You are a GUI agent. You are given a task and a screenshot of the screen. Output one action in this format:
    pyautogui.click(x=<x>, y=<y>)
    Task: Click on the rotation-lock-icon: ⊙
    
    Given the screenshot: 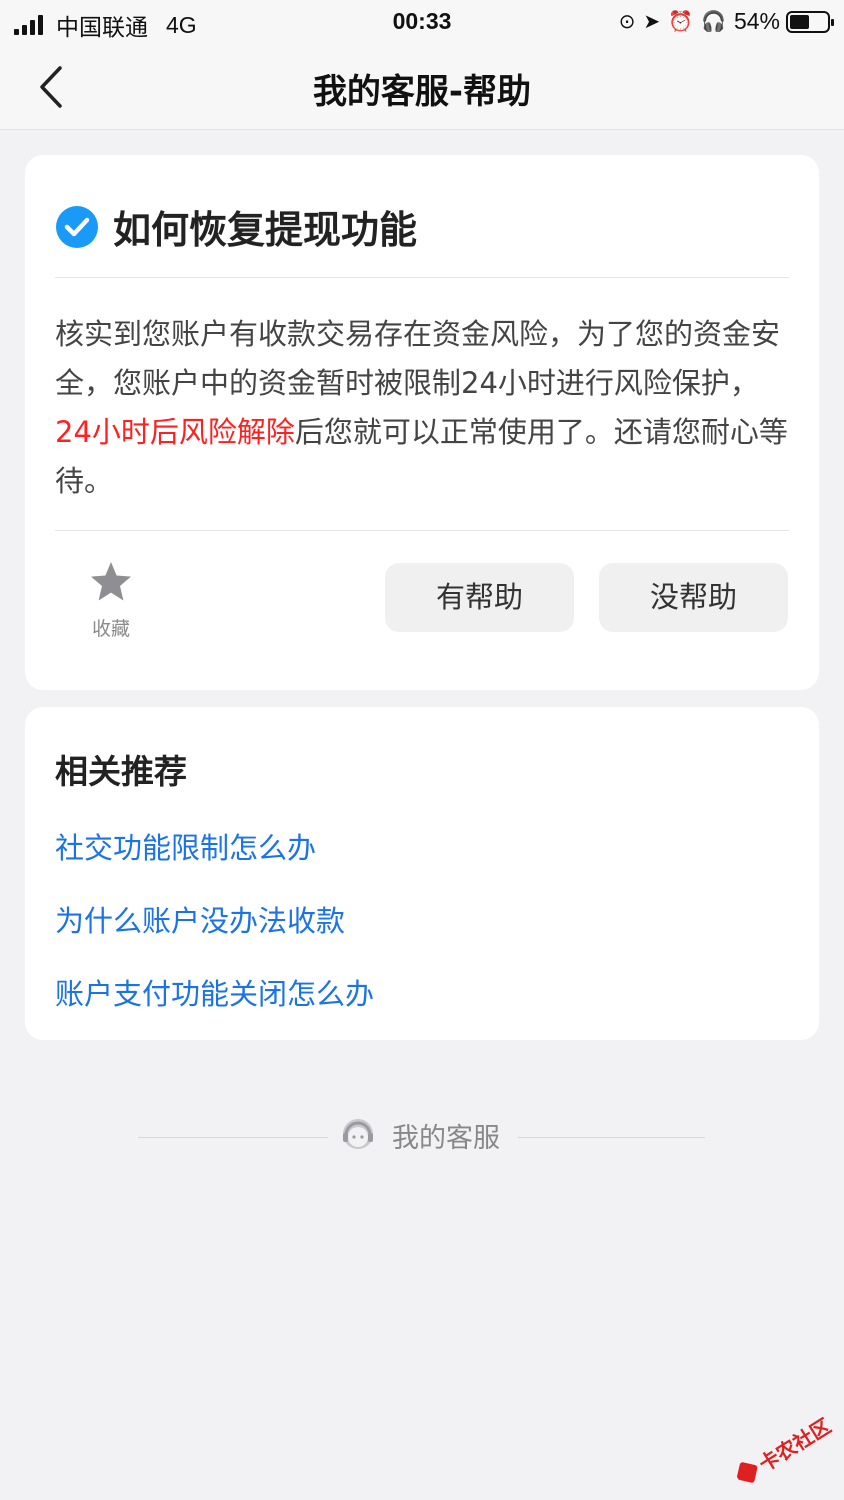 What is the action you would take?
    pyautogui.click(x=627, y=22)
    